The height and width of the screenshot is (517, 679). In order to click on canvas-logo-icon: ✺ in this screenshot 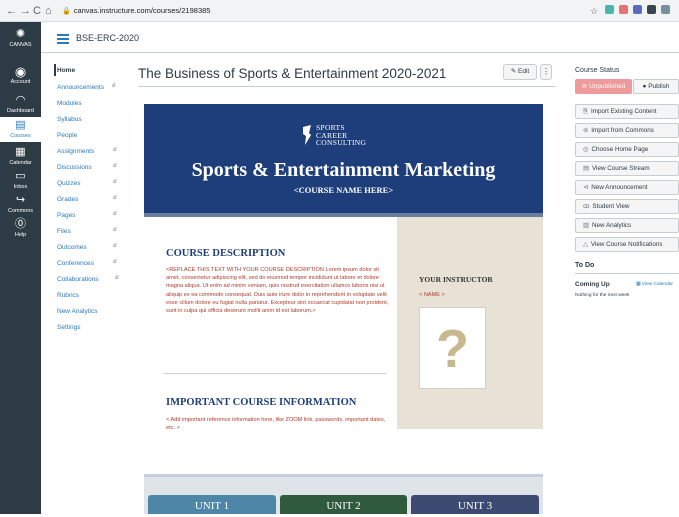, I will do `click(20, 34)`.